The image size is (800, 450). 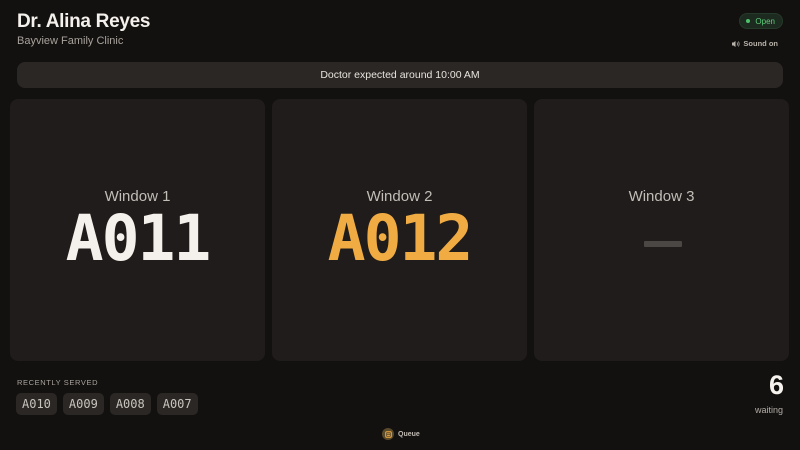 What do you see at coordinates (736, 43) in the screenshot?
I see `speaker-icon` at bounding box center [736, 43].